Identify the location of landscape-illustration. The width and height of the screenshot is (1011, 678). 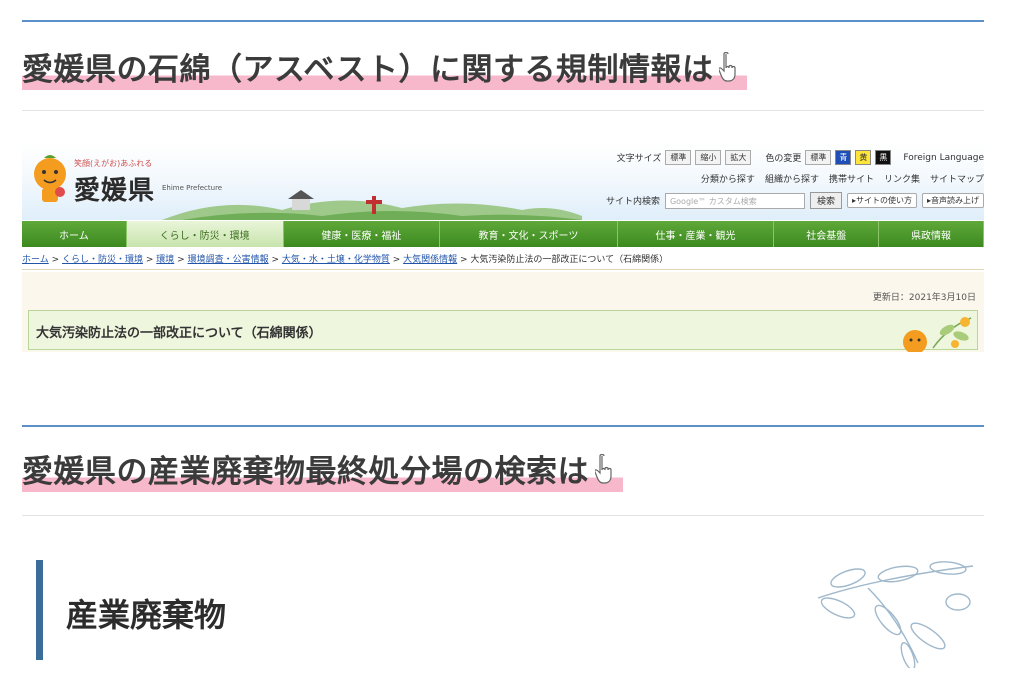
(372, 205).